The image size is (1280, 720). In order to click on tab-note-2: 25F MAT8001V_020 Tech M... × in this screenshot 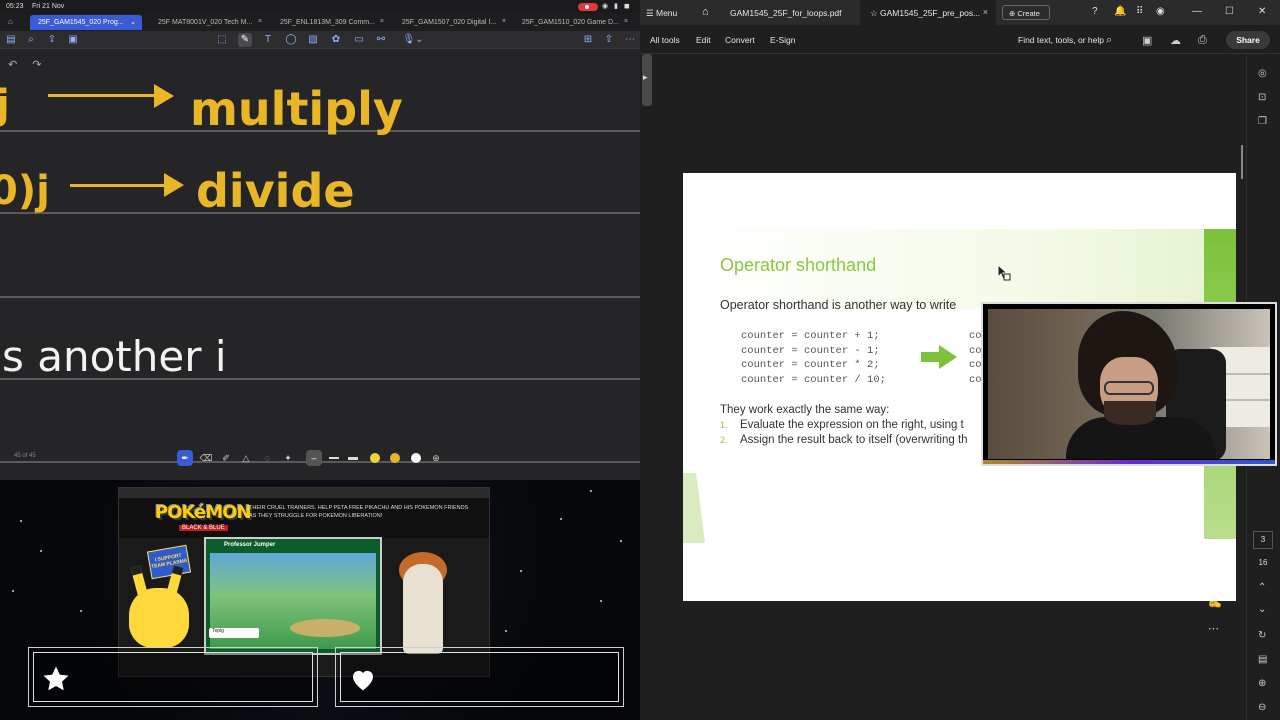, I will do `click(209, 22)`.